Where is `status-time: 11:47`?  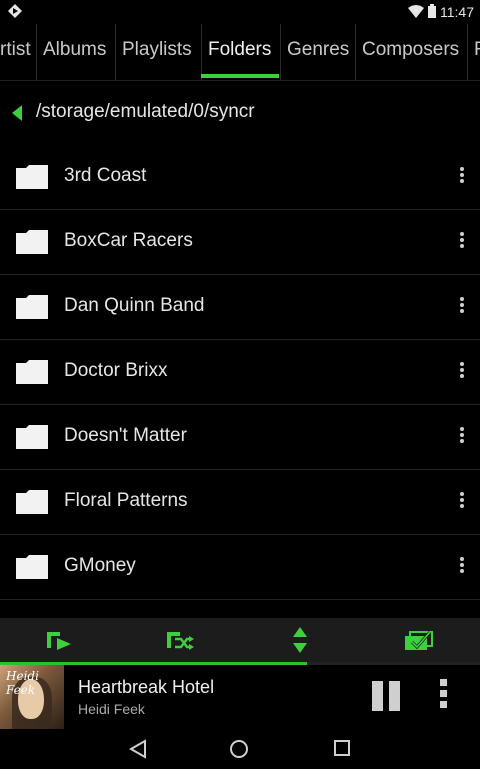
status-time: 11:47 is located at coordinates (457, 12).